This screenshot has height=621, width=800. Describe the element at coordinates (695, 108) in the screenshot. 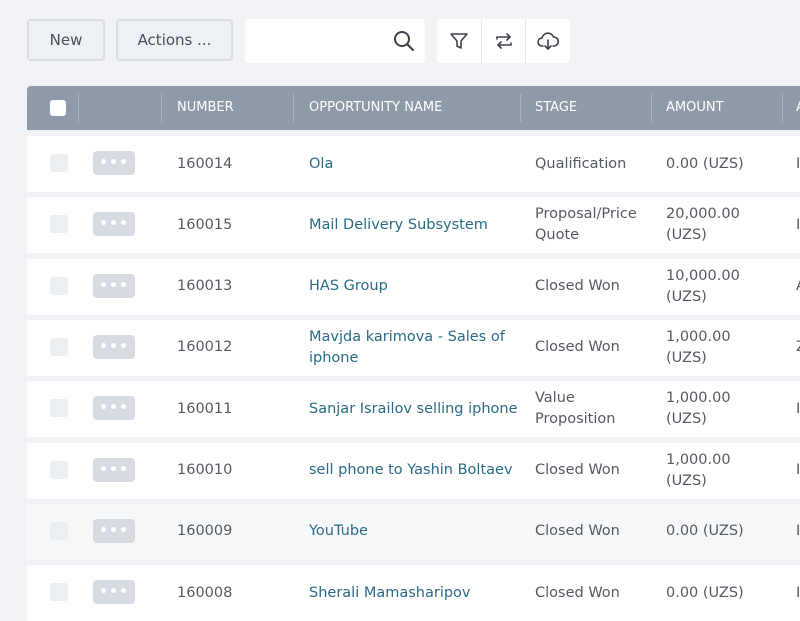

I see `column-header-amount: AMOUNT` at that location.